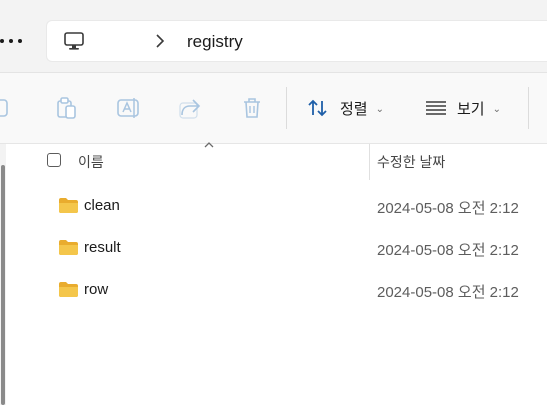  What do you see at coordinates (190, 108) in the screenshot?
I see `share-icon` at bounding box center [190, 108].